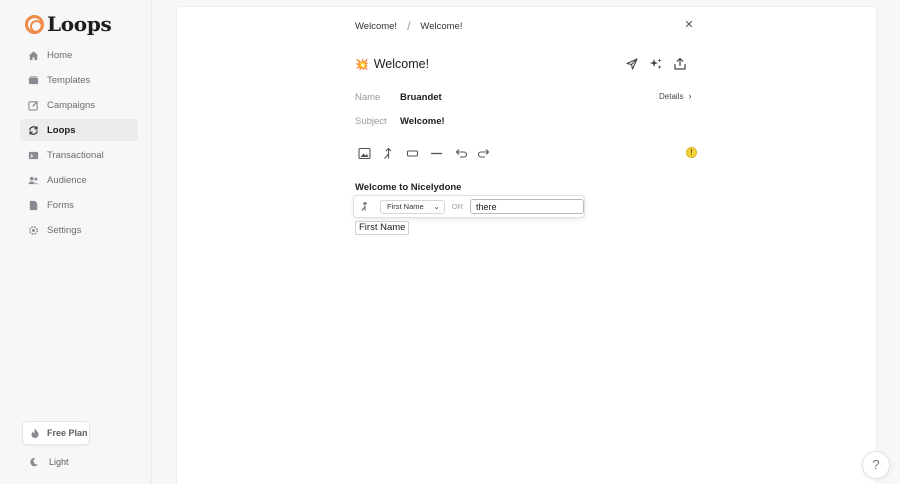 This screenshot has width=900, height=484. What do you see at coordinates (59, 462) in the screenshot?
I see `theme-label: Light` at bounding box center [59, 462].